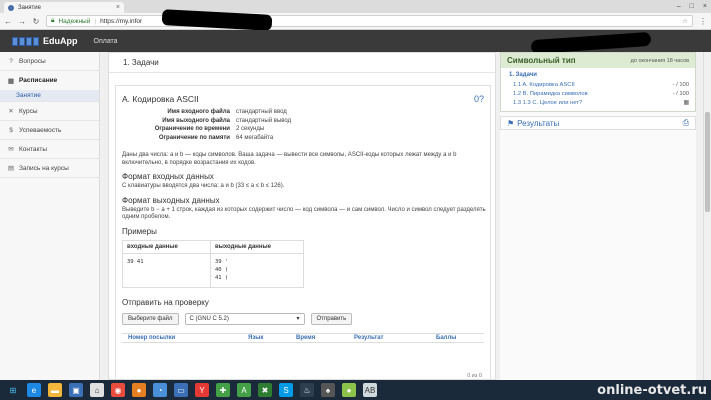 Image resolution: width=711 pixels, height=400 pixels. I want to click on page-scrollbar, so click(707, 216).